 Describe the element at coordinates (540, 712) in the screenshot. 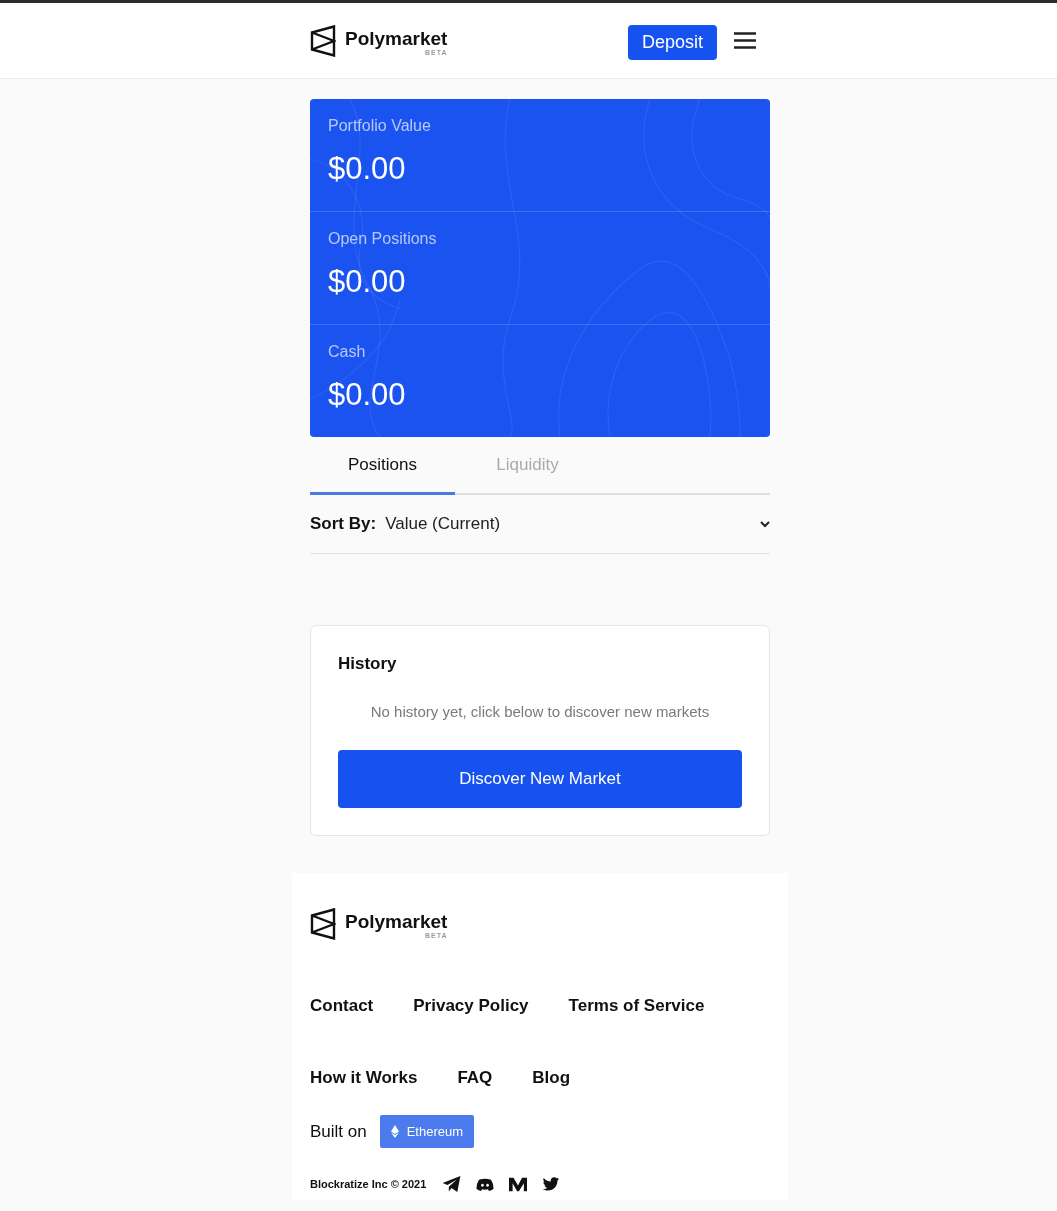

I see `empty-message: No history yet, click below to discover new markets` at that location.